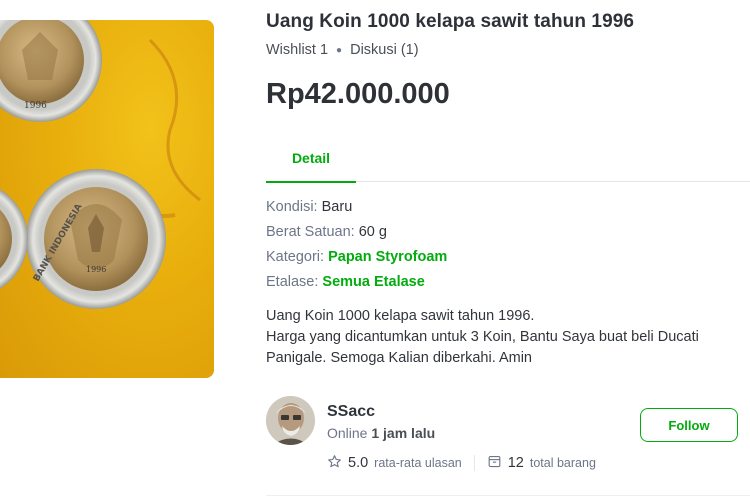 The image size is (750, 500). I want to click on spec-condition: Kondisi: Baru, so click(309, 207).